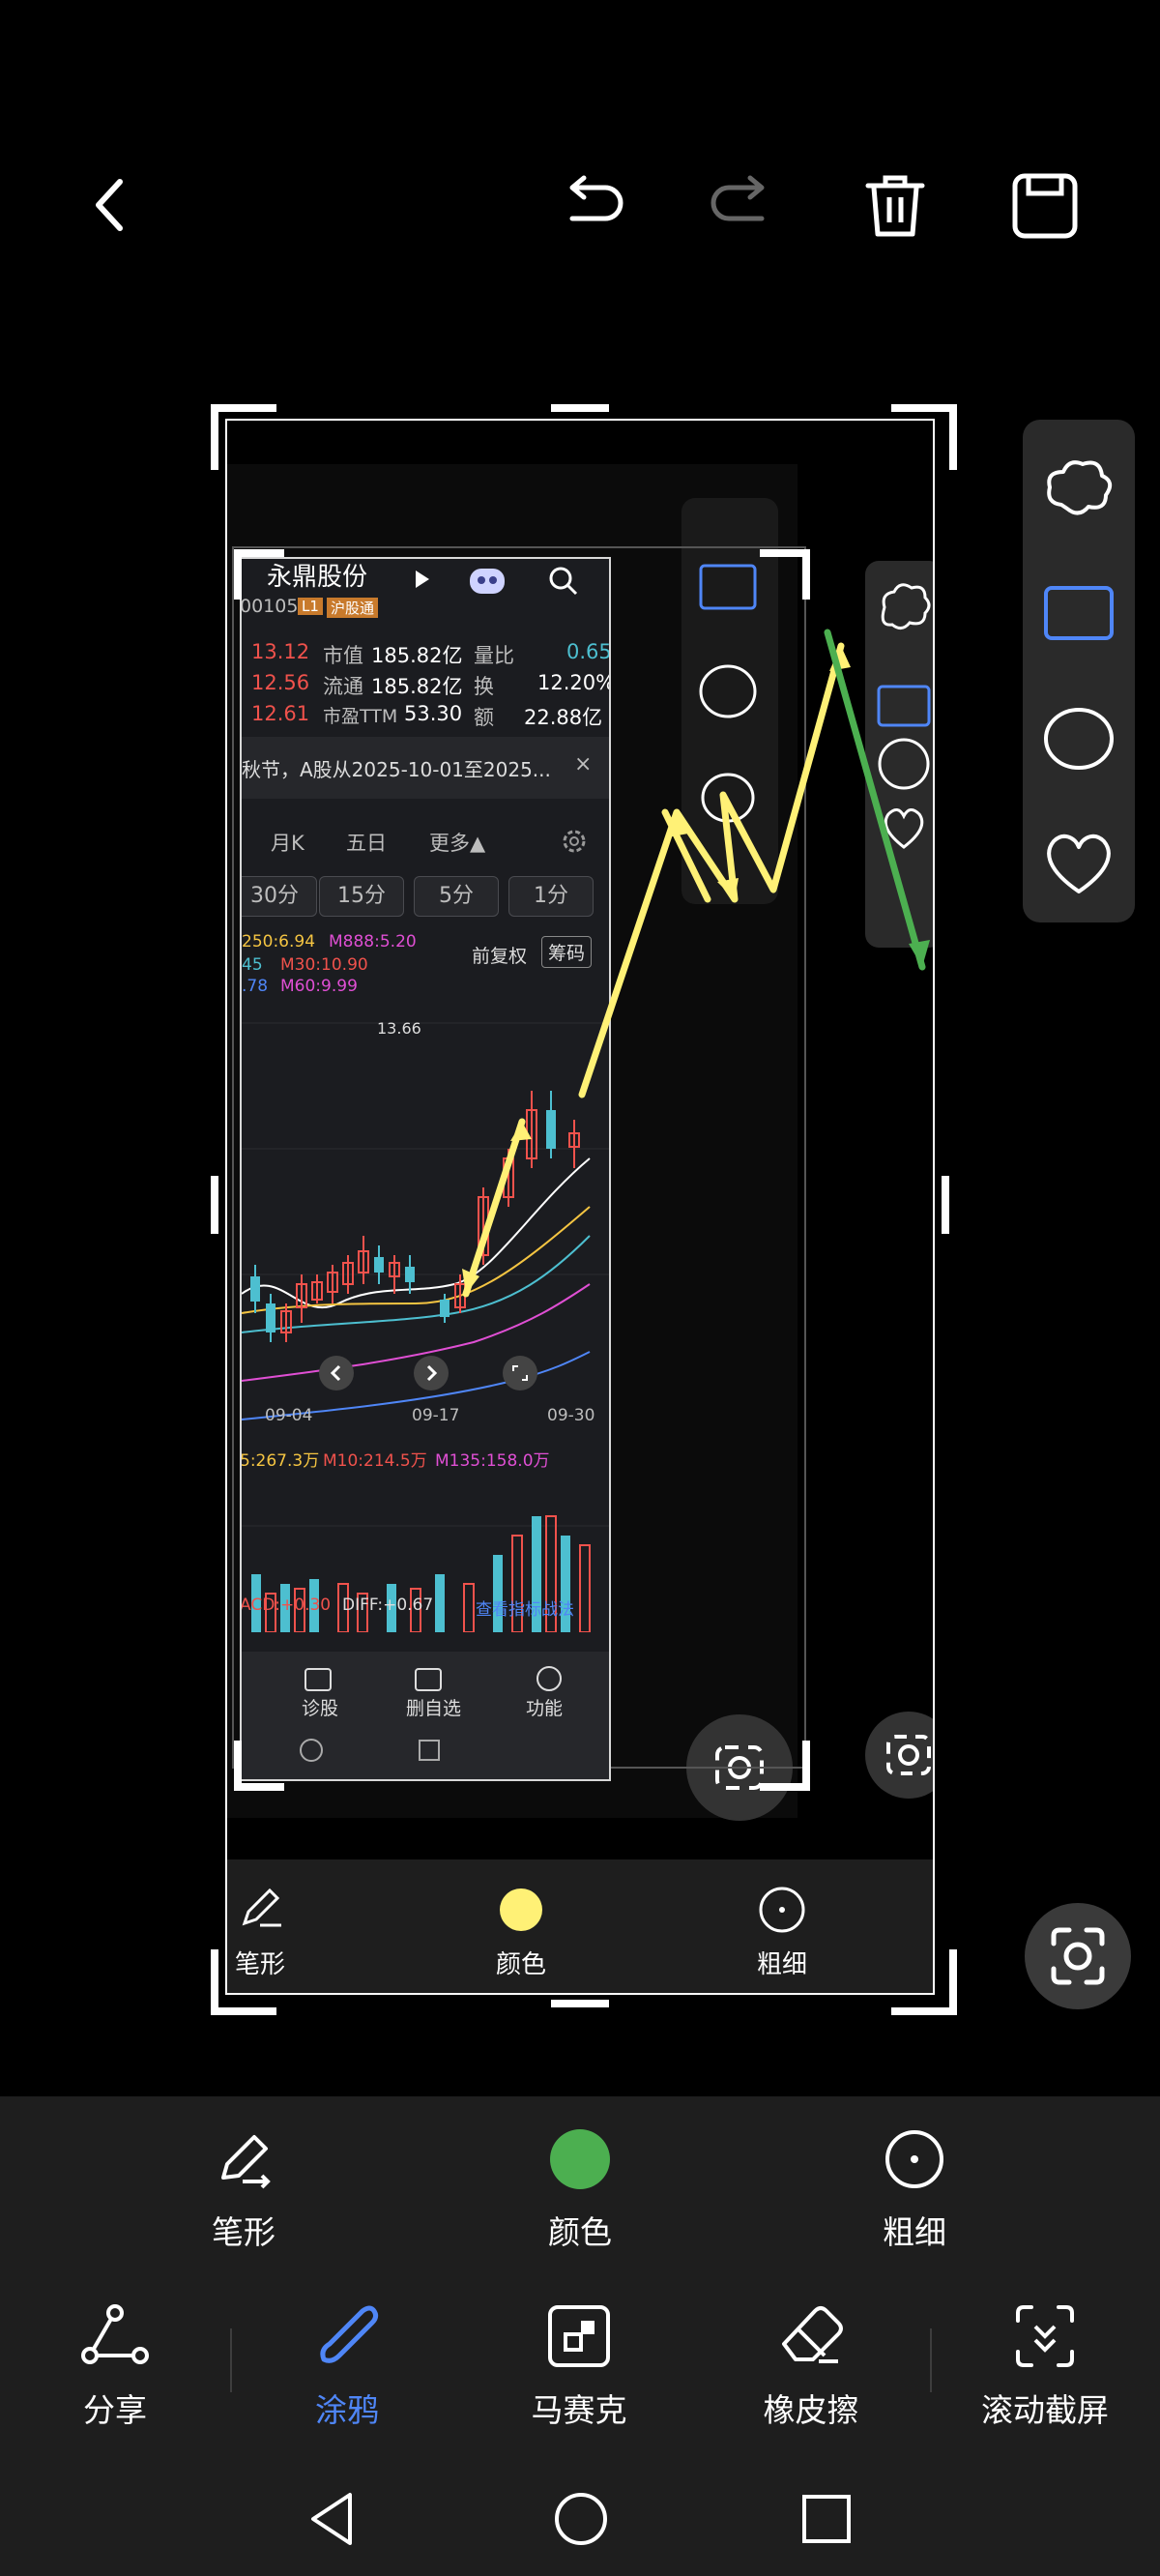 The image size is (1160, 2576). Describe the element at coordinates (349, 2334) in the screenshot. I see `doodle-icon` at that location.